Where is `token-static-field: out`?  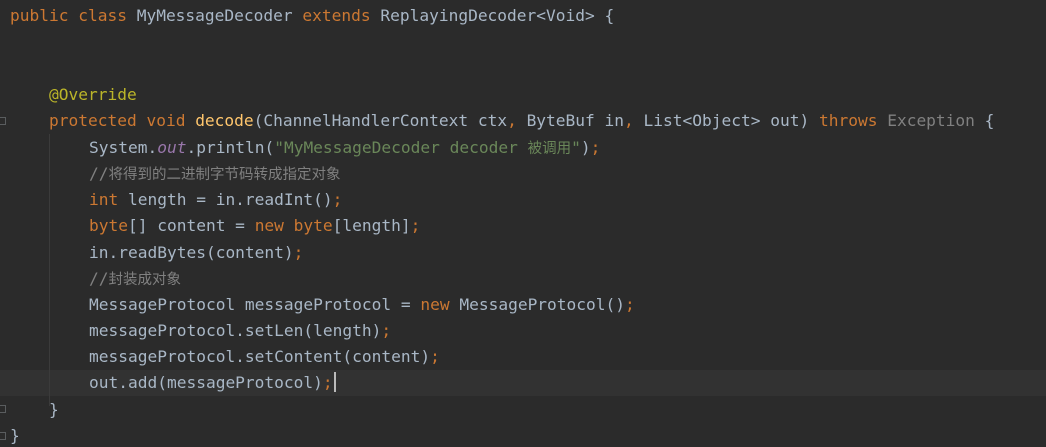 token-static-field: out is located at coordinates (172, 147).